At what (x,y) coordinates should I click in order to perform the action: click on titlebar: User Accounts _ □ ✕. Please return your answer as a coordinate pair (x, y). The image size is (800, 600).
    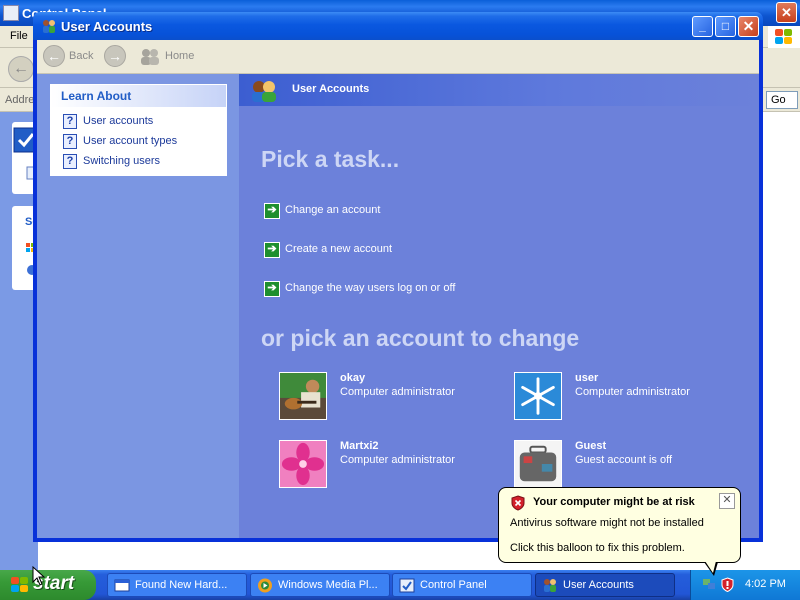
    Looking at the image, I should click on (398, 26).